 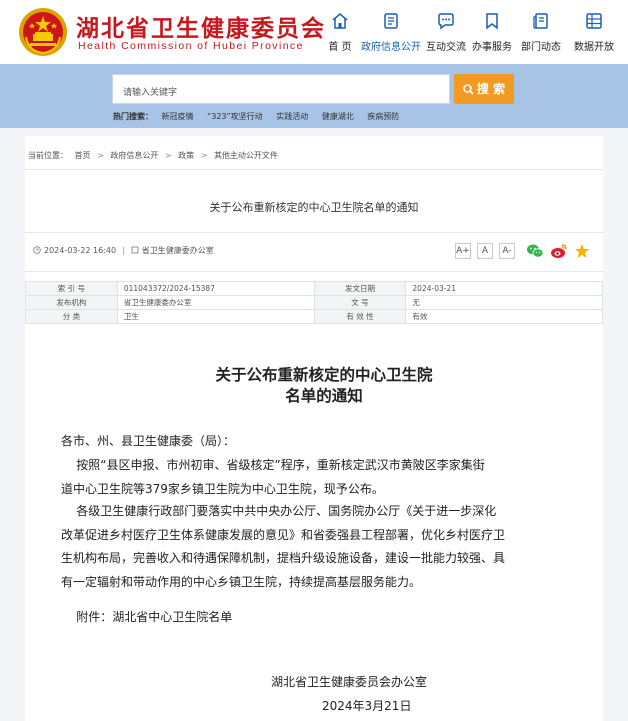 What do you see at coordinates (324, 374) in the screenshot?
I see `article-heading-line: 关于公布重新核定的中心卫生院` at bounding box center [324, 374].